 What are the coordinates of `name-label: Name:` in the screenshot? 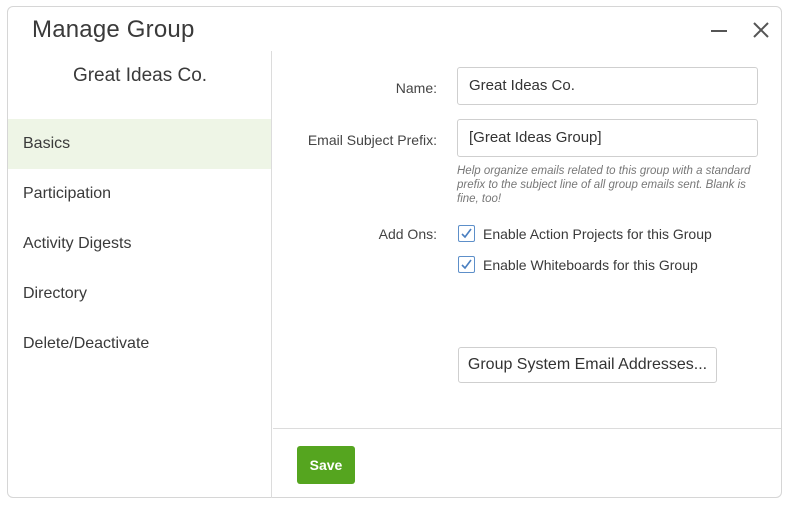 It's located at (416, 88).